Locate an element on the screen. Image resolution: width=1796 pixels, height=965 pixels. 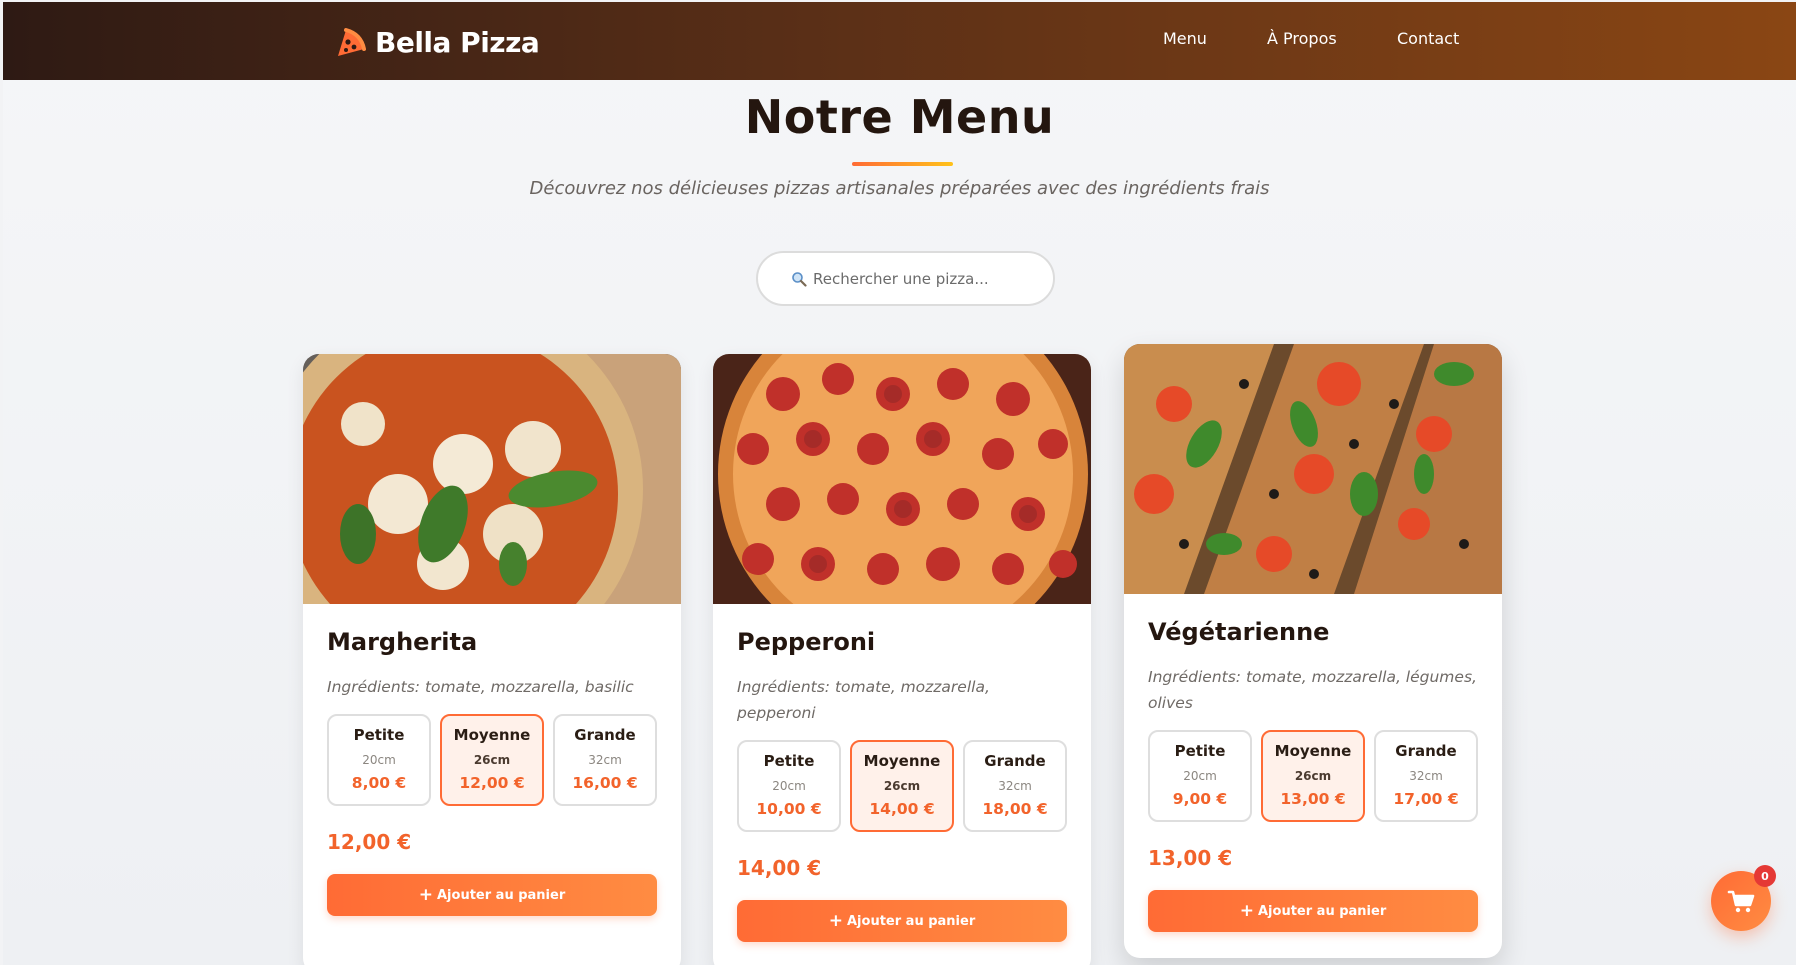
title-underline is located at coordinates (902, 164).